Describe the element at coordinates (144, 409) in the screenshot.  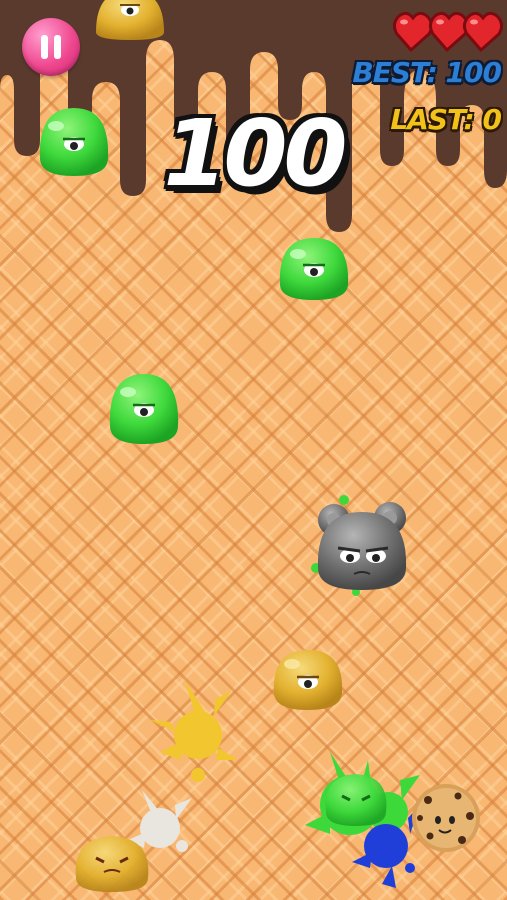
I see `green-jelly-middle` at that location.